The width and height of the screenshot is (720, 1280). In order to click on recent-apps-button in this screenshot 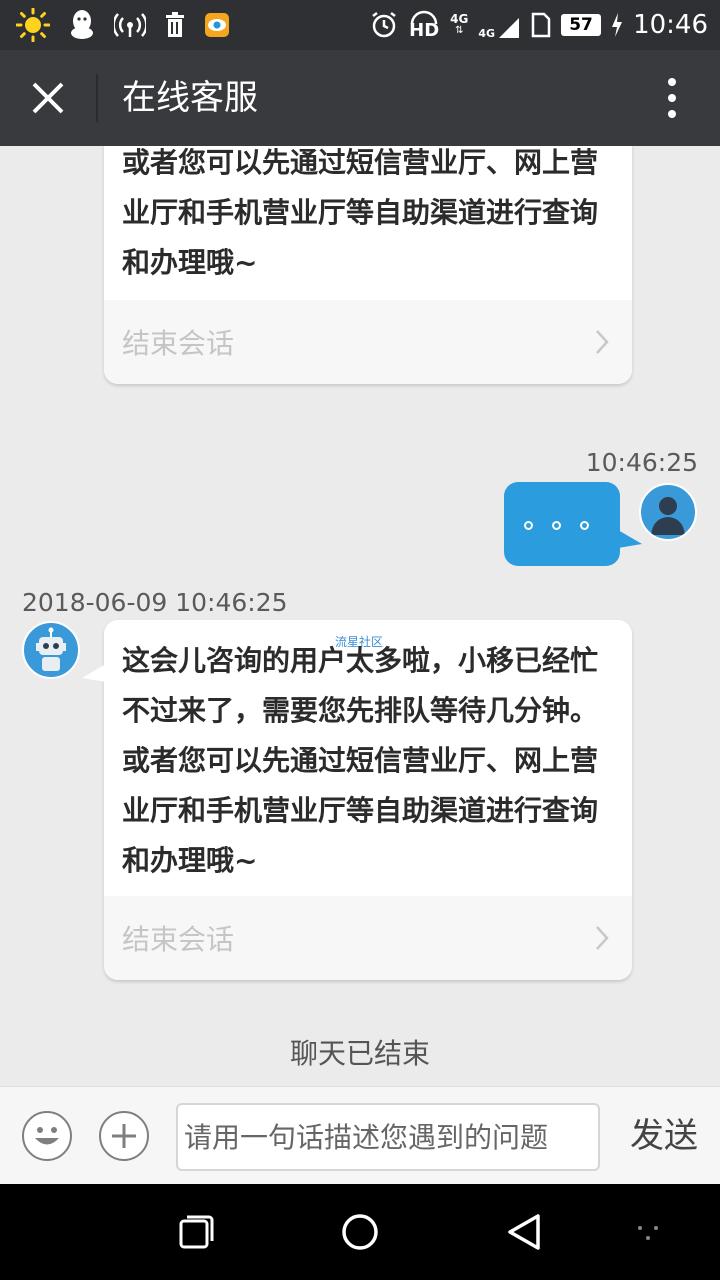, I will do `click(196, 1232)`.